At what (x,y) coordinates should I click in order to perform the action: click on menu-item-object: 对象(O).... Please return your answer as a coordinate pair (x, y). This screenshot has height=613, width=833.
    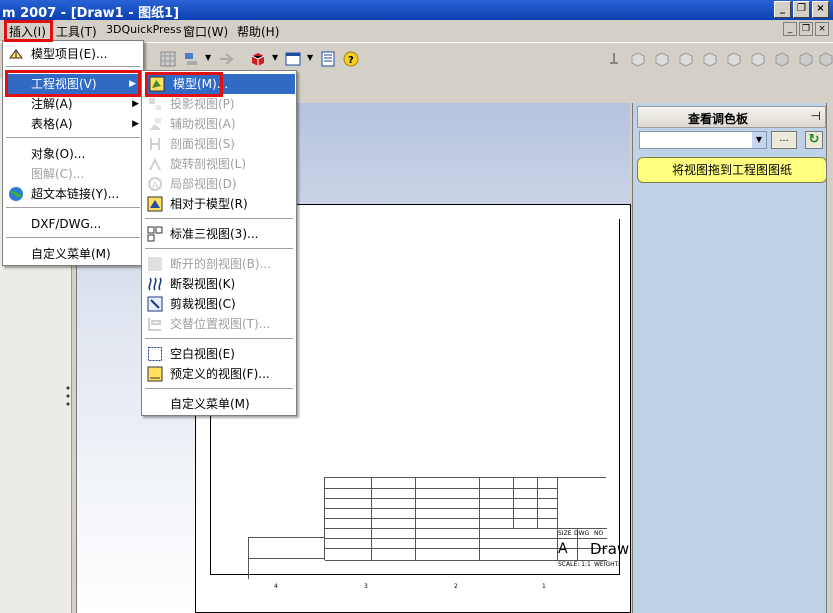
    Looking at the image, I should click on (73, 154).